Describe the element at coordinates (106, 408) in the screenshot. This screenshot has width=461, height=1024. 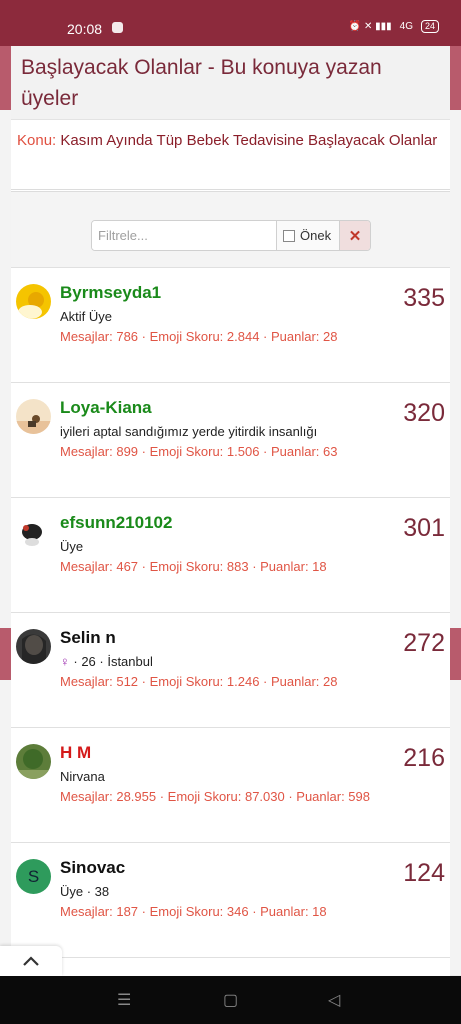
I see `member-name: Loya-Kiana` at that location.